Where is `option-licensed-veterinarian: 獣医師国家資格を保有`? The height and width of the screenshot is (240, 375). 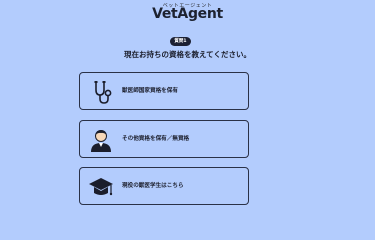
option-licensed-veterinarian: 獣医師国家資格を保有 is located at coordinates (164, 91).